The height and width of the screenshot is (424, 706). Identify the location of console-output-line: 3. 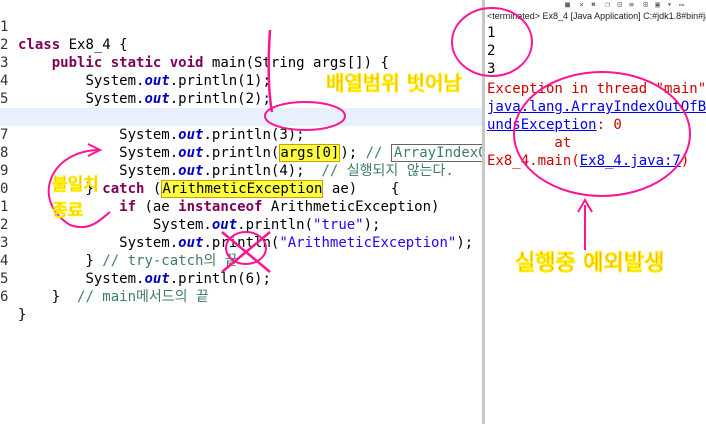
(491, 69).